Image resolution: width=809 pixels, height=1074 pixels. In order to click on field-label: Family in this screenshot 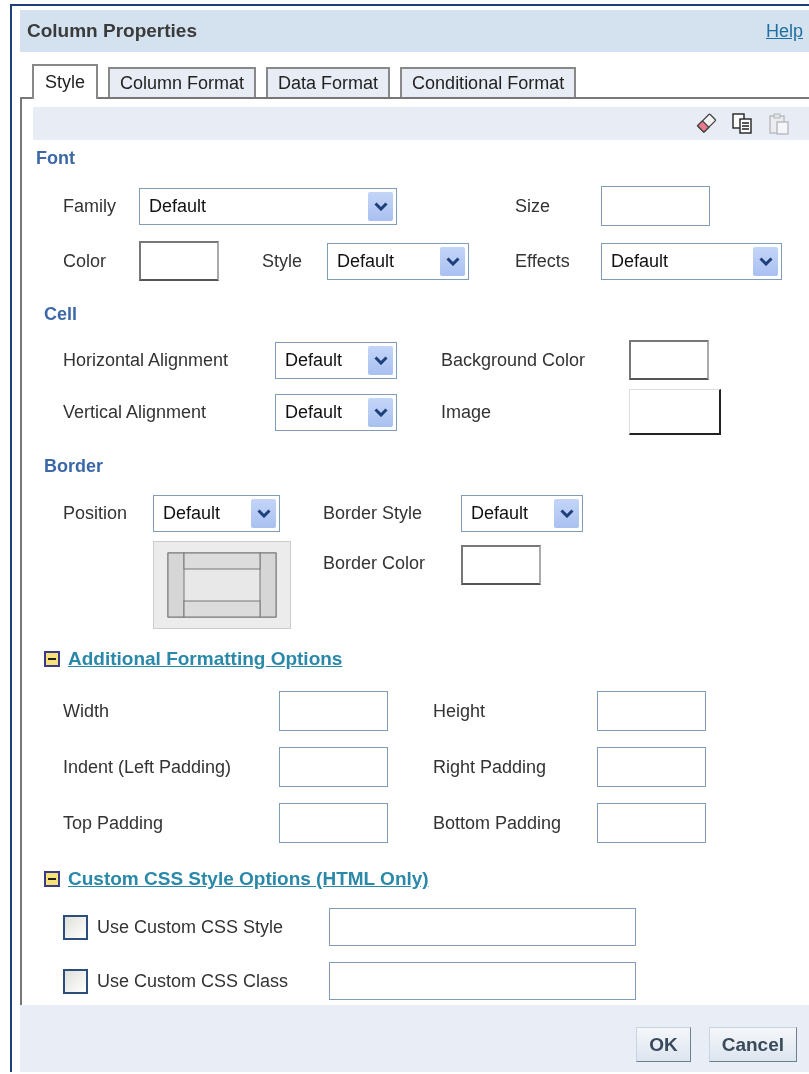, I will do `click(90, 206)`.